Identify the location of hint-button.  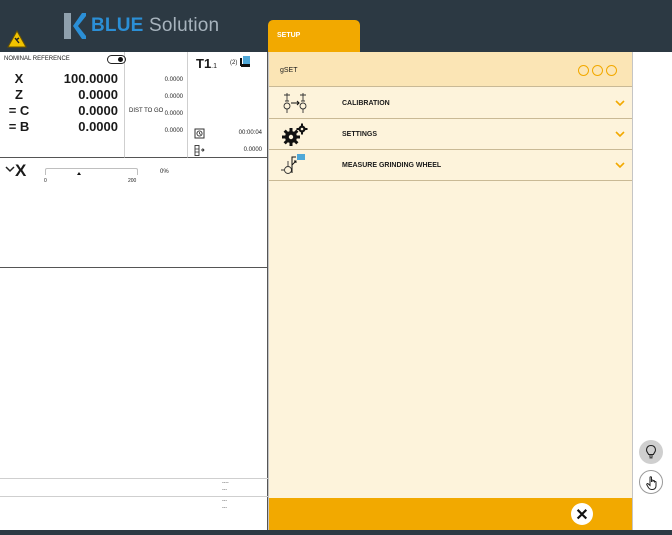
(651, 452).